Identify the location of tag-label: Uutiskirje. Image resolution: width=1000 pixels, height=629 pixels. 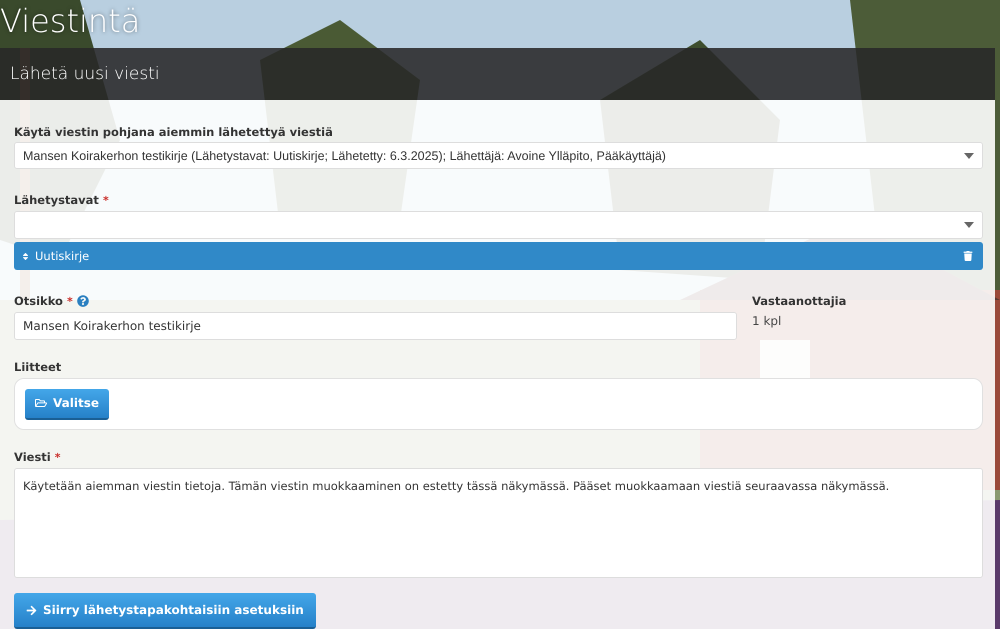
(62, 256).